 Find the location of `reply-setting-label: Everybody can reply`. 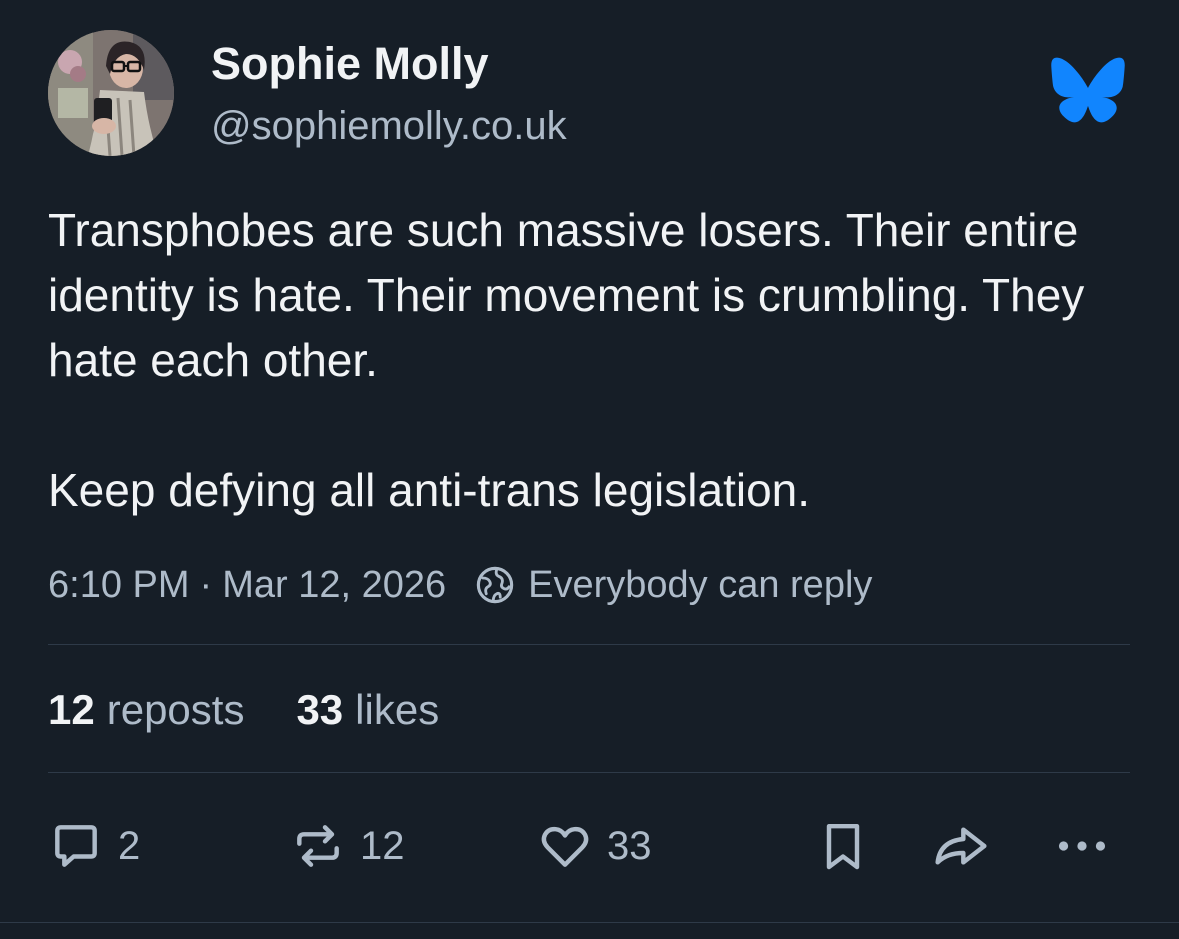

reply-setting-label: Everybody can reply is located at coordinates (700, 585).